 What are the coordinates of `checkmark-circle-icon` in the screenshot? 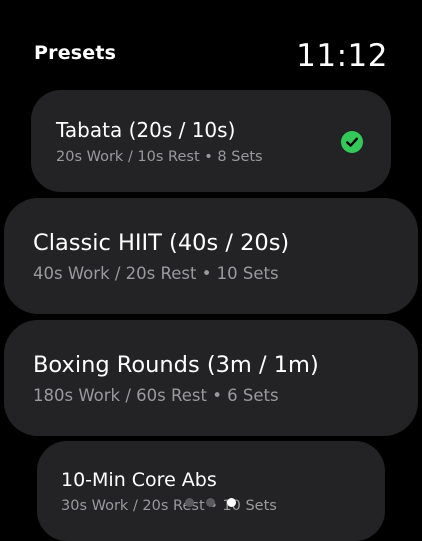 It's located at (352, 142).